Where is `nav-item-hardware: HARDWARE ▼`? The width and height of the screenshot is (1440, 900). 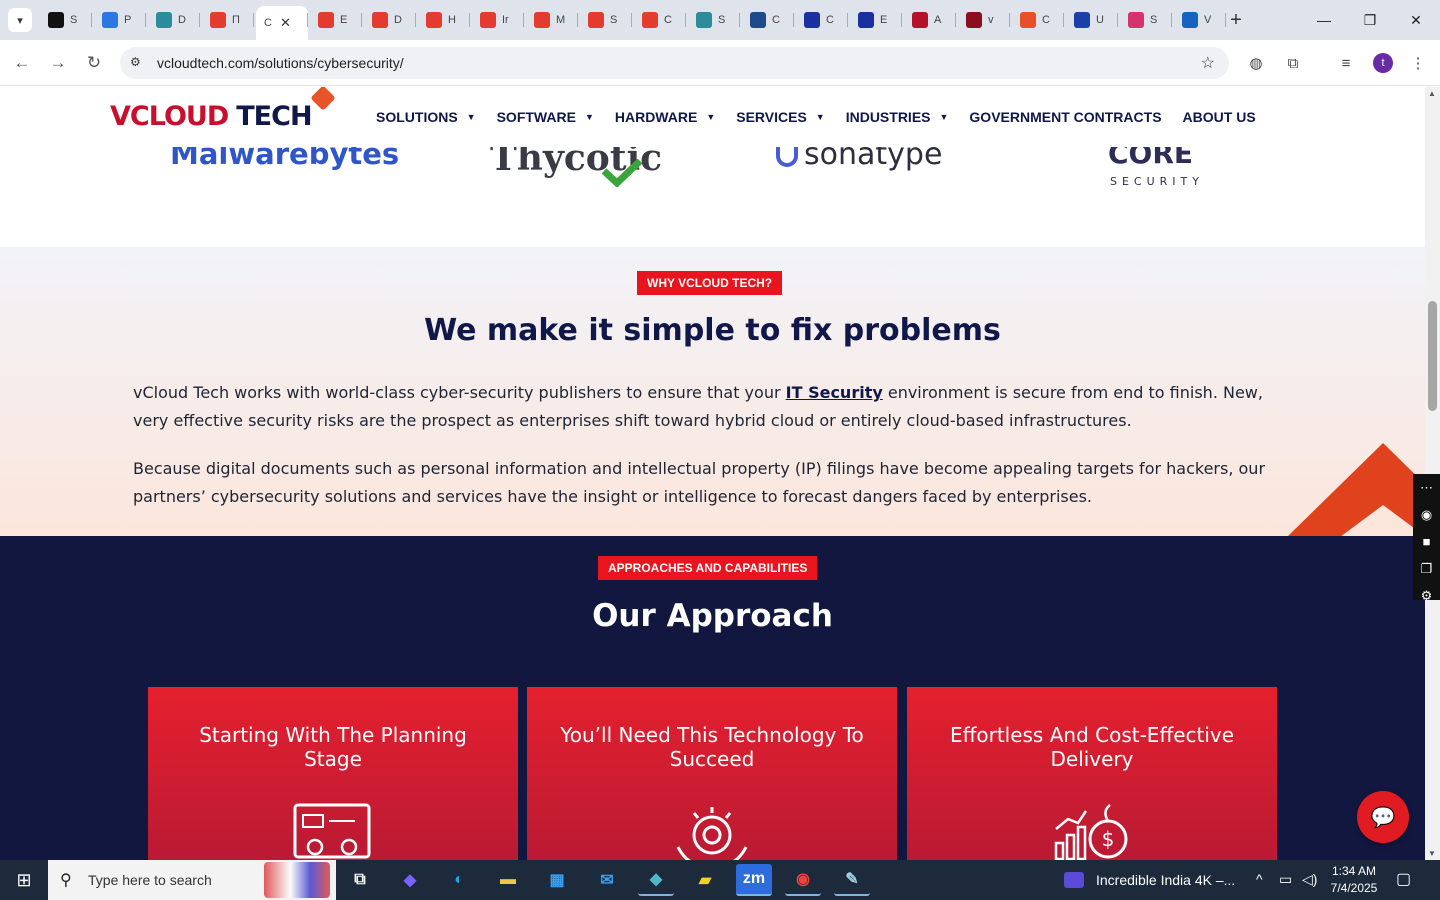
nav-item-hardware: HARDWARE ▼ is located at coordinates (665, 117).